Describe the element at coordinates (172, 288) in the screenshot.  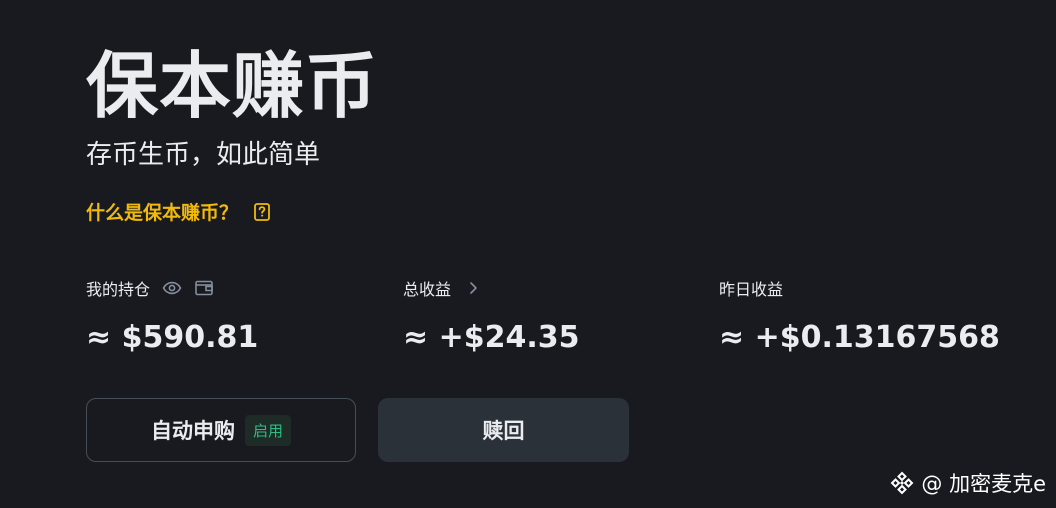
I see `eye-icon` at that location.